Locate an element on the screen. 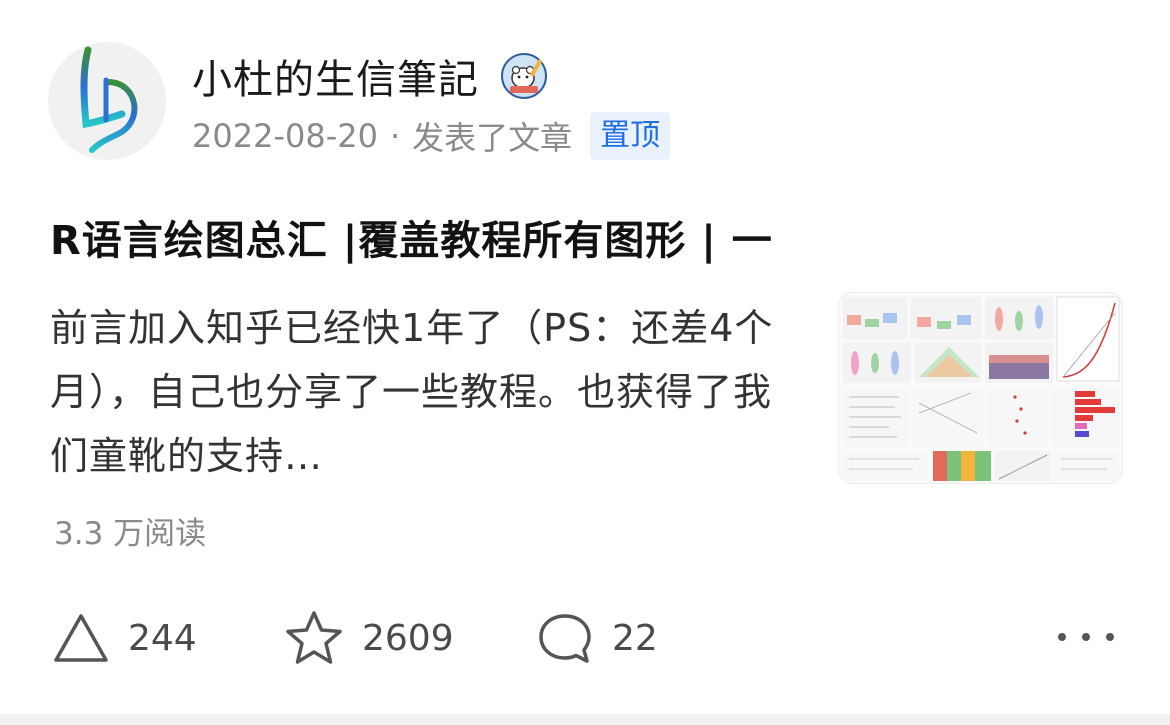  author-row: 小杜的生信筆記 is located at coordinates (369, 76).